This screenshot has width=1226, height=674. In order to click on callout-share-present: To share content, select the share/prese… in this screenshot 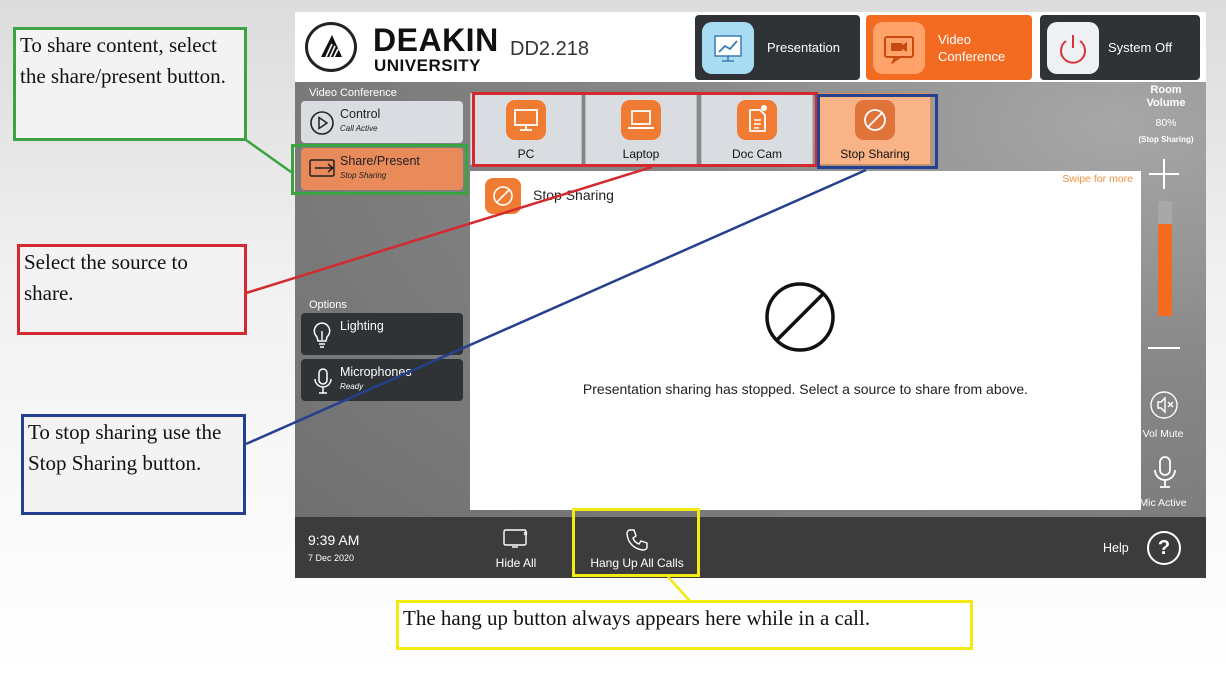, I will do `click(130, 84)`.